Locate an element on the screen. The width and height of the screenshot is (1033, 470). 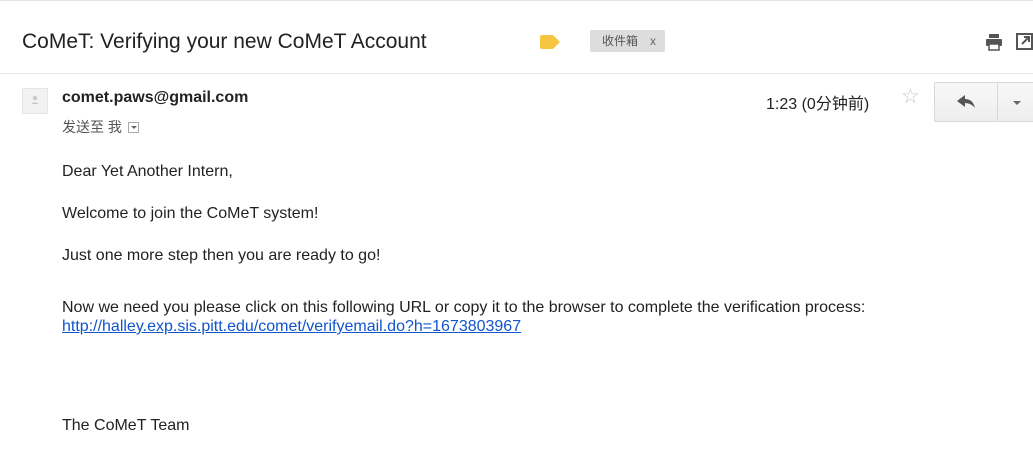
inbox-label-chip: 收件箱 x is located at coordinates (628, 41).